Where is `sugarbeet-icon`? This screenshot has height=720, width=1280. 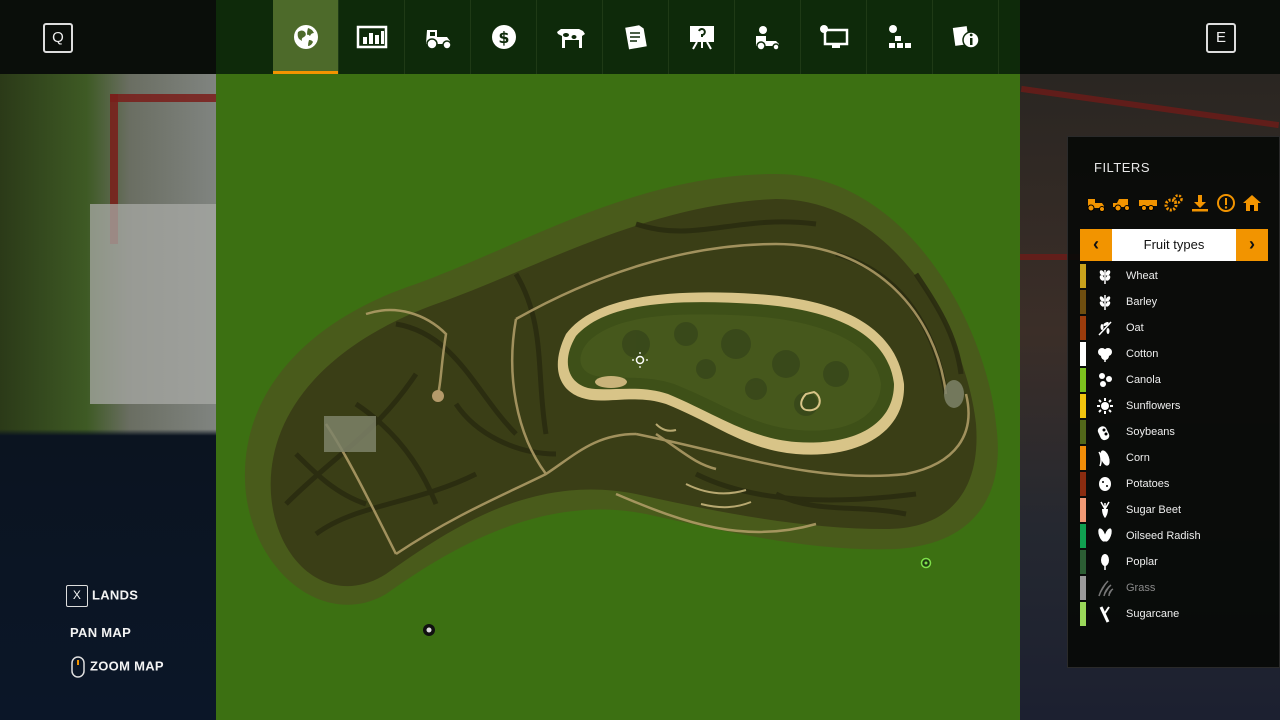
sugarbeet-icon is located at coordinates (1105, 510).